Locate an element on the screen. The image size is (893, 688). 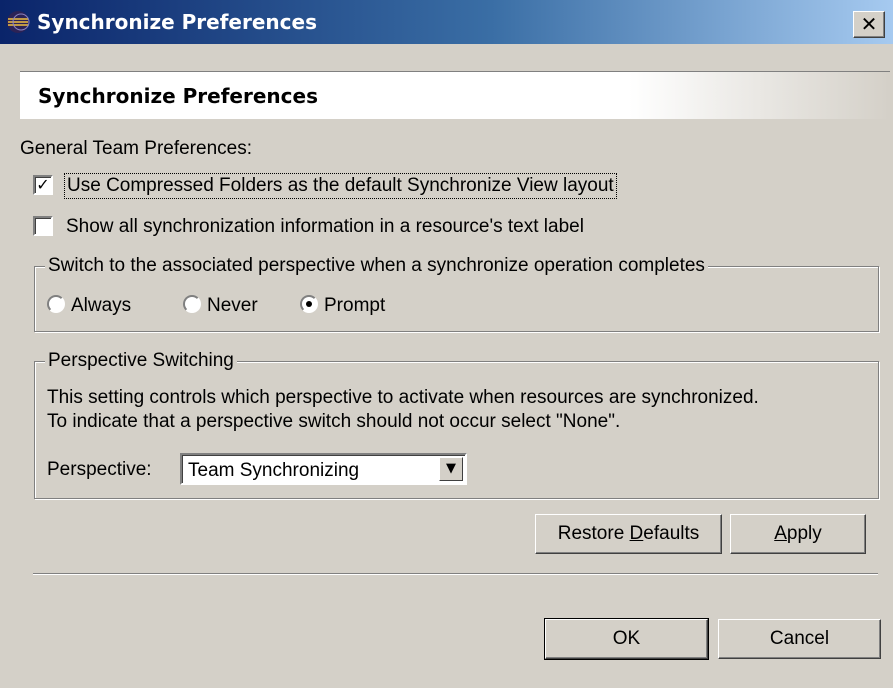
restore-defaults-post: efaults is located at coordinates (671, 533).